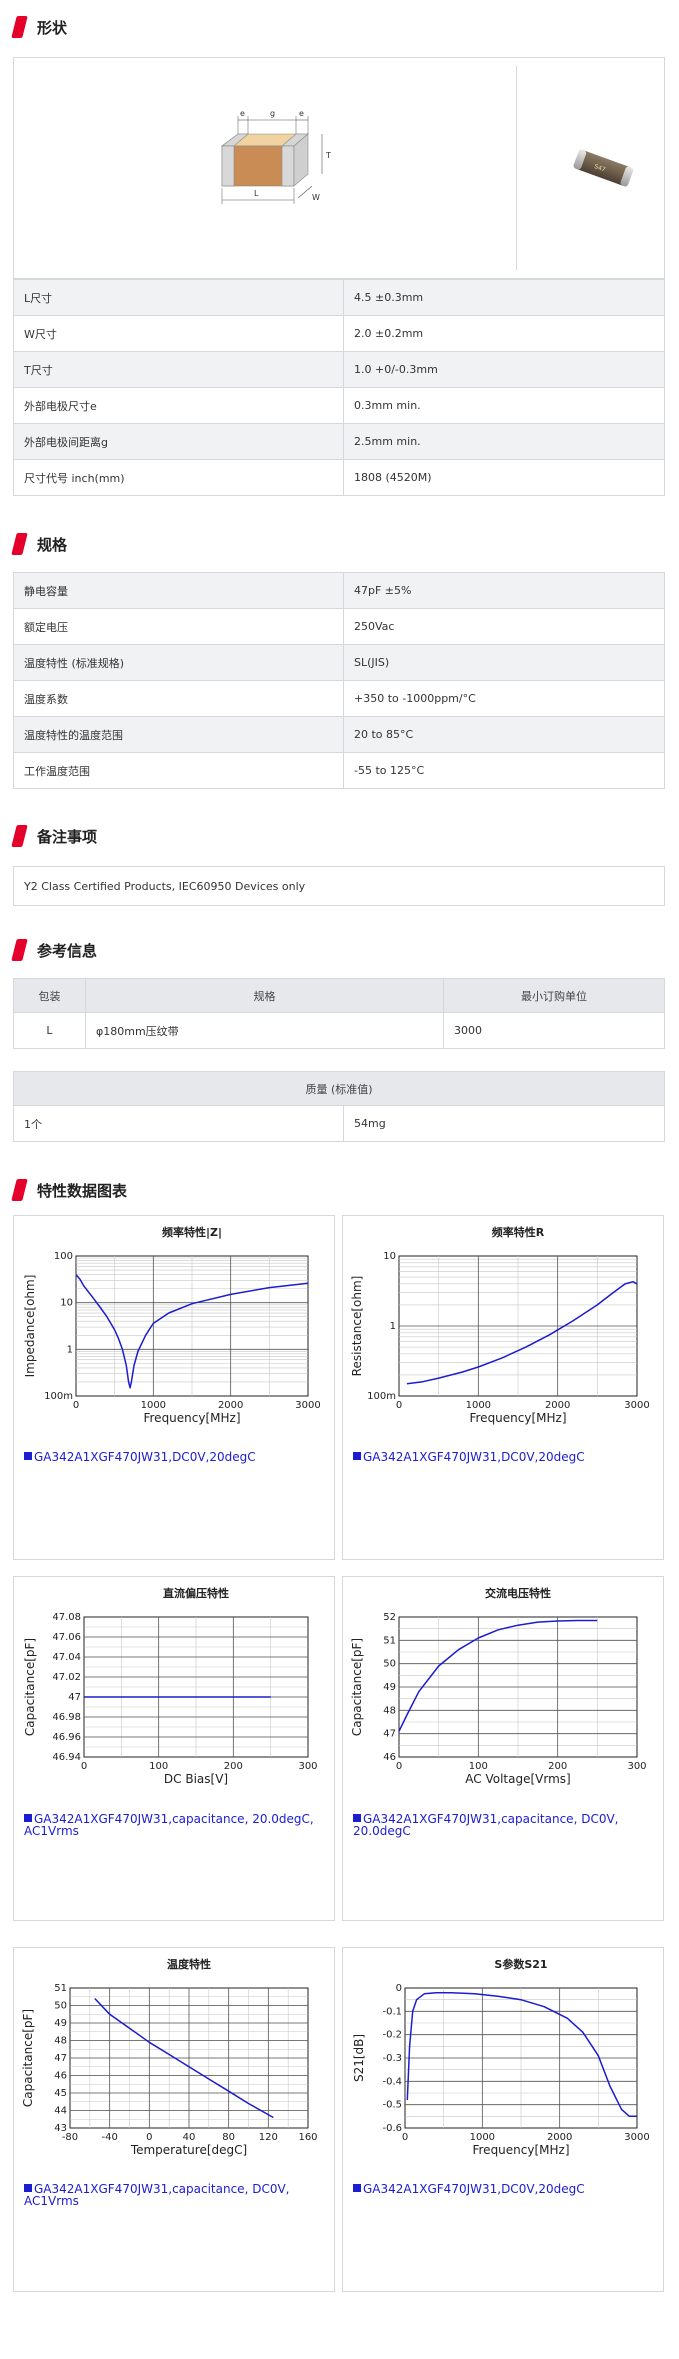 The width and height of the screenshot is (679, 2359). I want to click on y-tick-label: -0.3, so click(392, 2058).